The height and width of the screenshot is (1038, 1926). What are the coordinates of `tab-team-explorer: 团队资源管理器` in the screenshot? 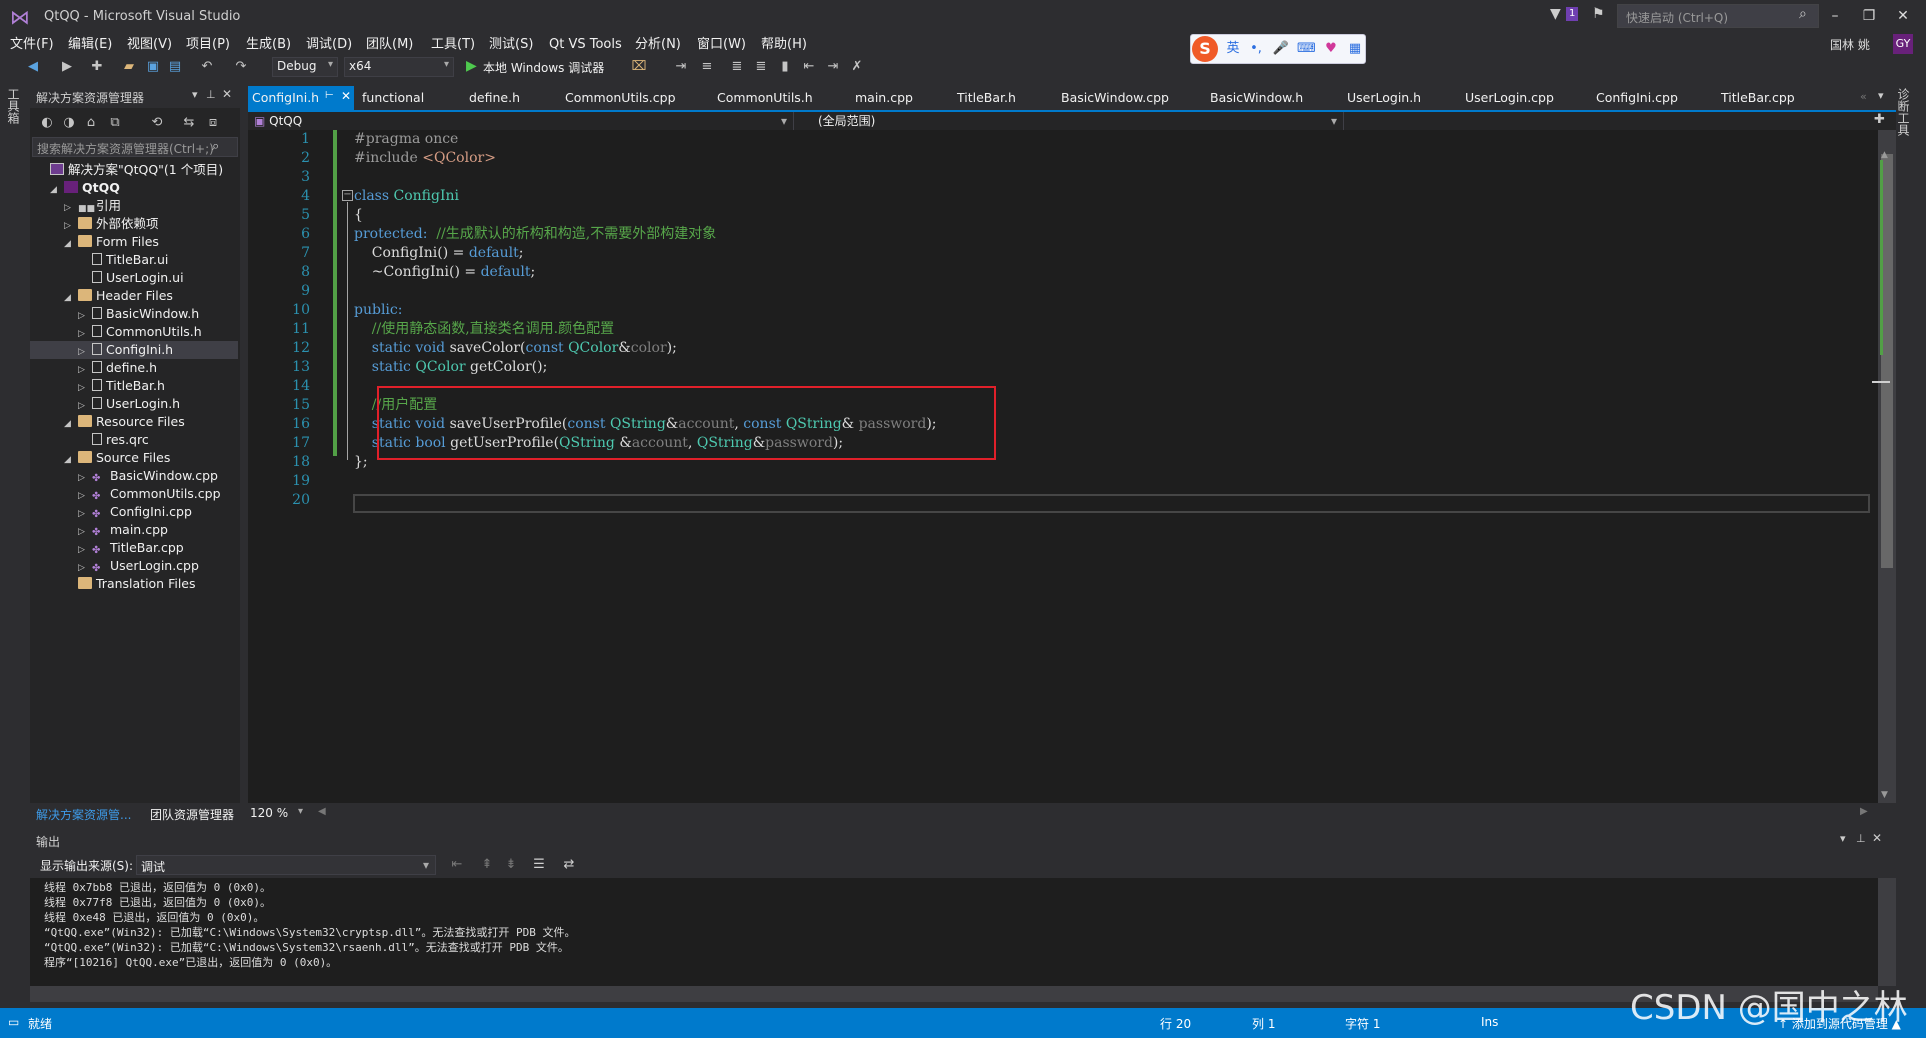 It's located at (192, 814).